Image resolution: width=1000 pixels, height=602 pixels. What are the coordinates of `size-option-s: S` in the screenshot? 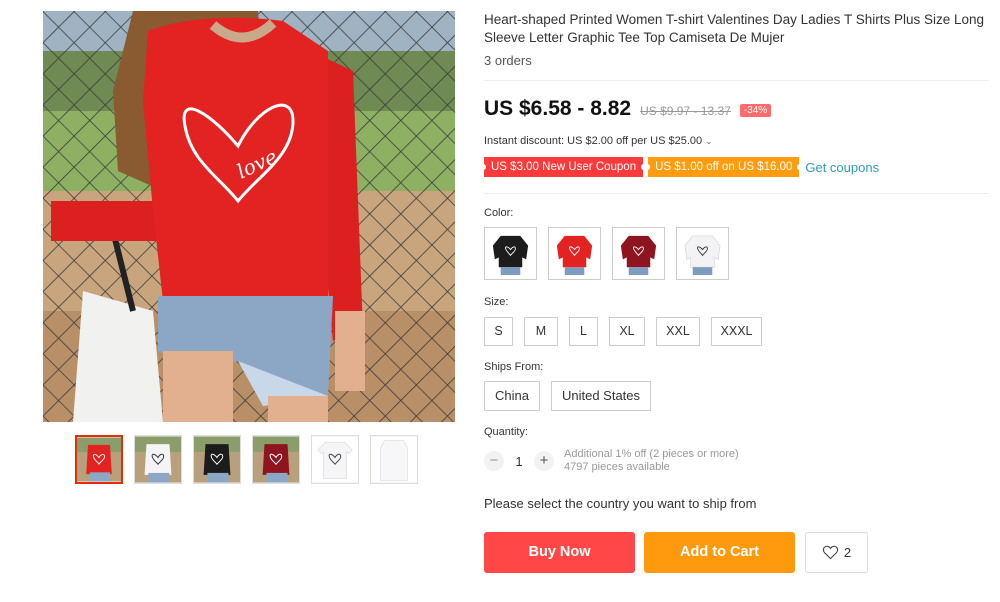 It's located at (498, 331).